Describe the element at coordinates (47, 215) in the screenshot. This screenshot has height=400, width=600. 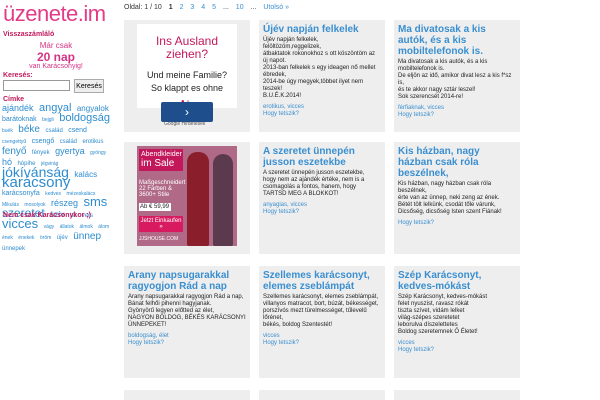
I see `nemcsak-link: Nem csak Karácsonykor ;)` at that location.